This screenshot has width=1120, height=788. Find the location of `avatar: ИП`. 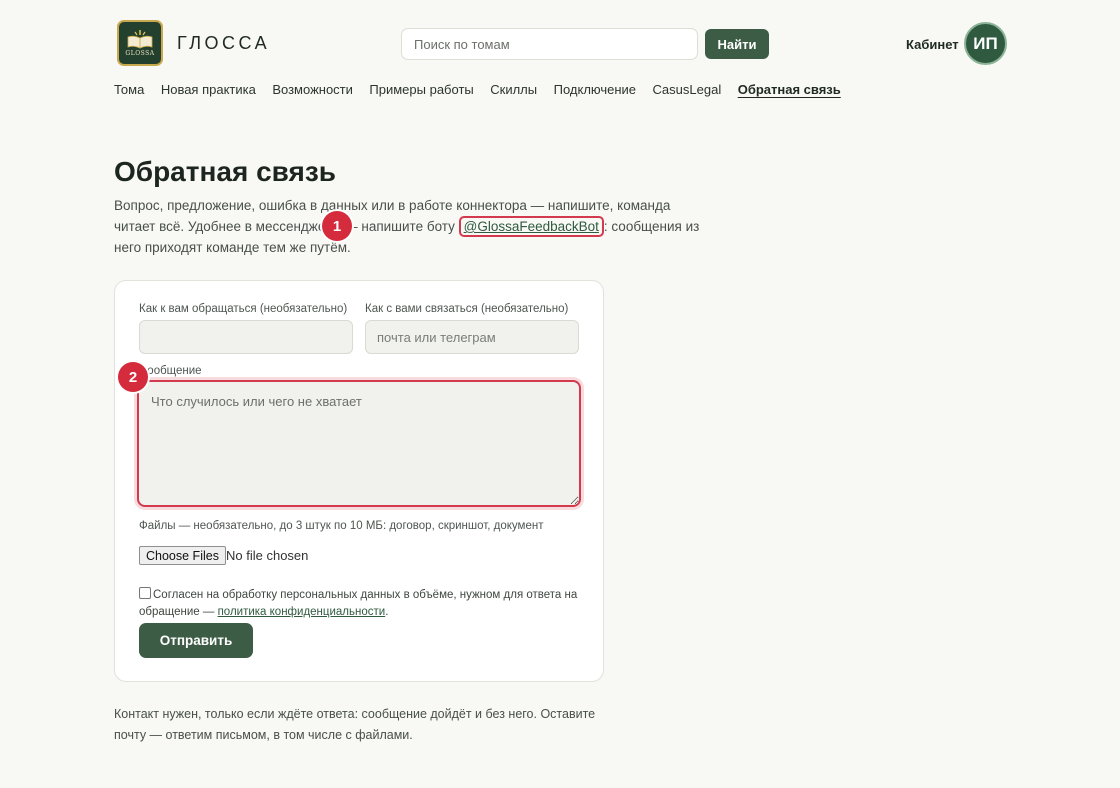

avatar: ИП is located at coordinates (985, 43).